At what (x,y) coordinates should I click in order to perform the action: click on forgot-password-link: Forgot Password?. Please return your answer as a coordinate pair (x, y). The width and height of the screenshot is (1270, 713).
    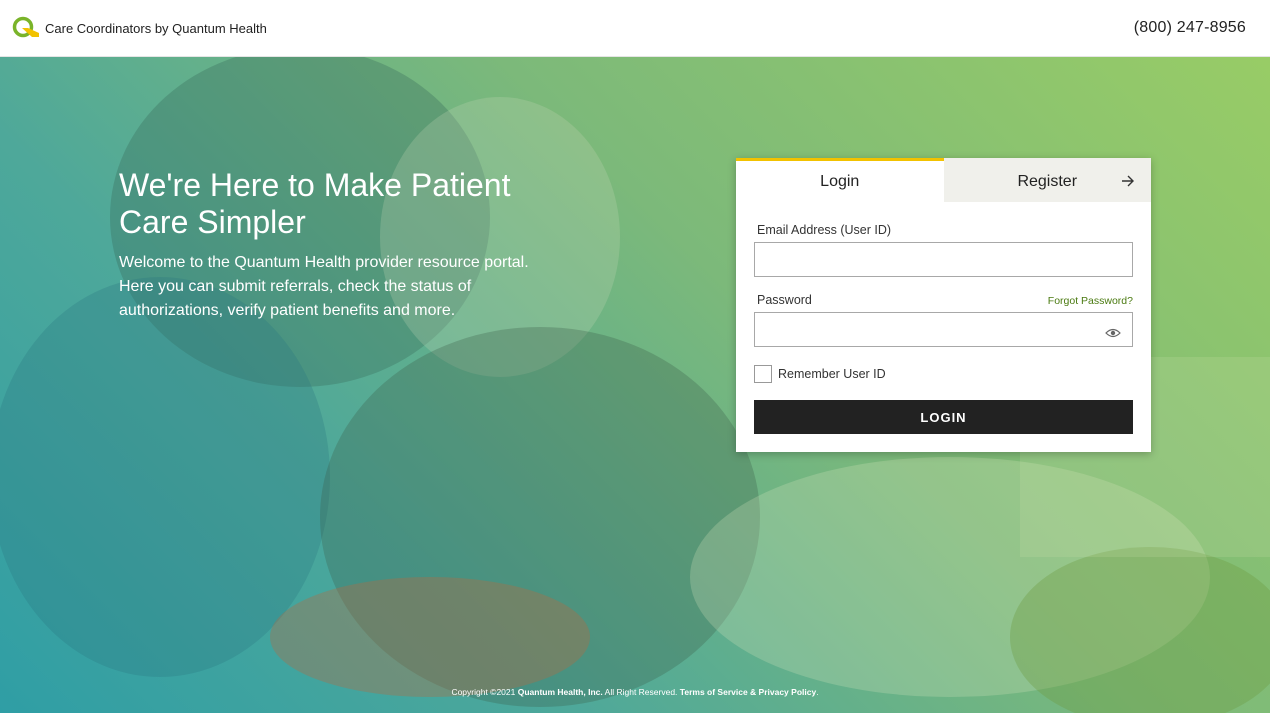
    Looking at the image, I should click on (1090, 301).